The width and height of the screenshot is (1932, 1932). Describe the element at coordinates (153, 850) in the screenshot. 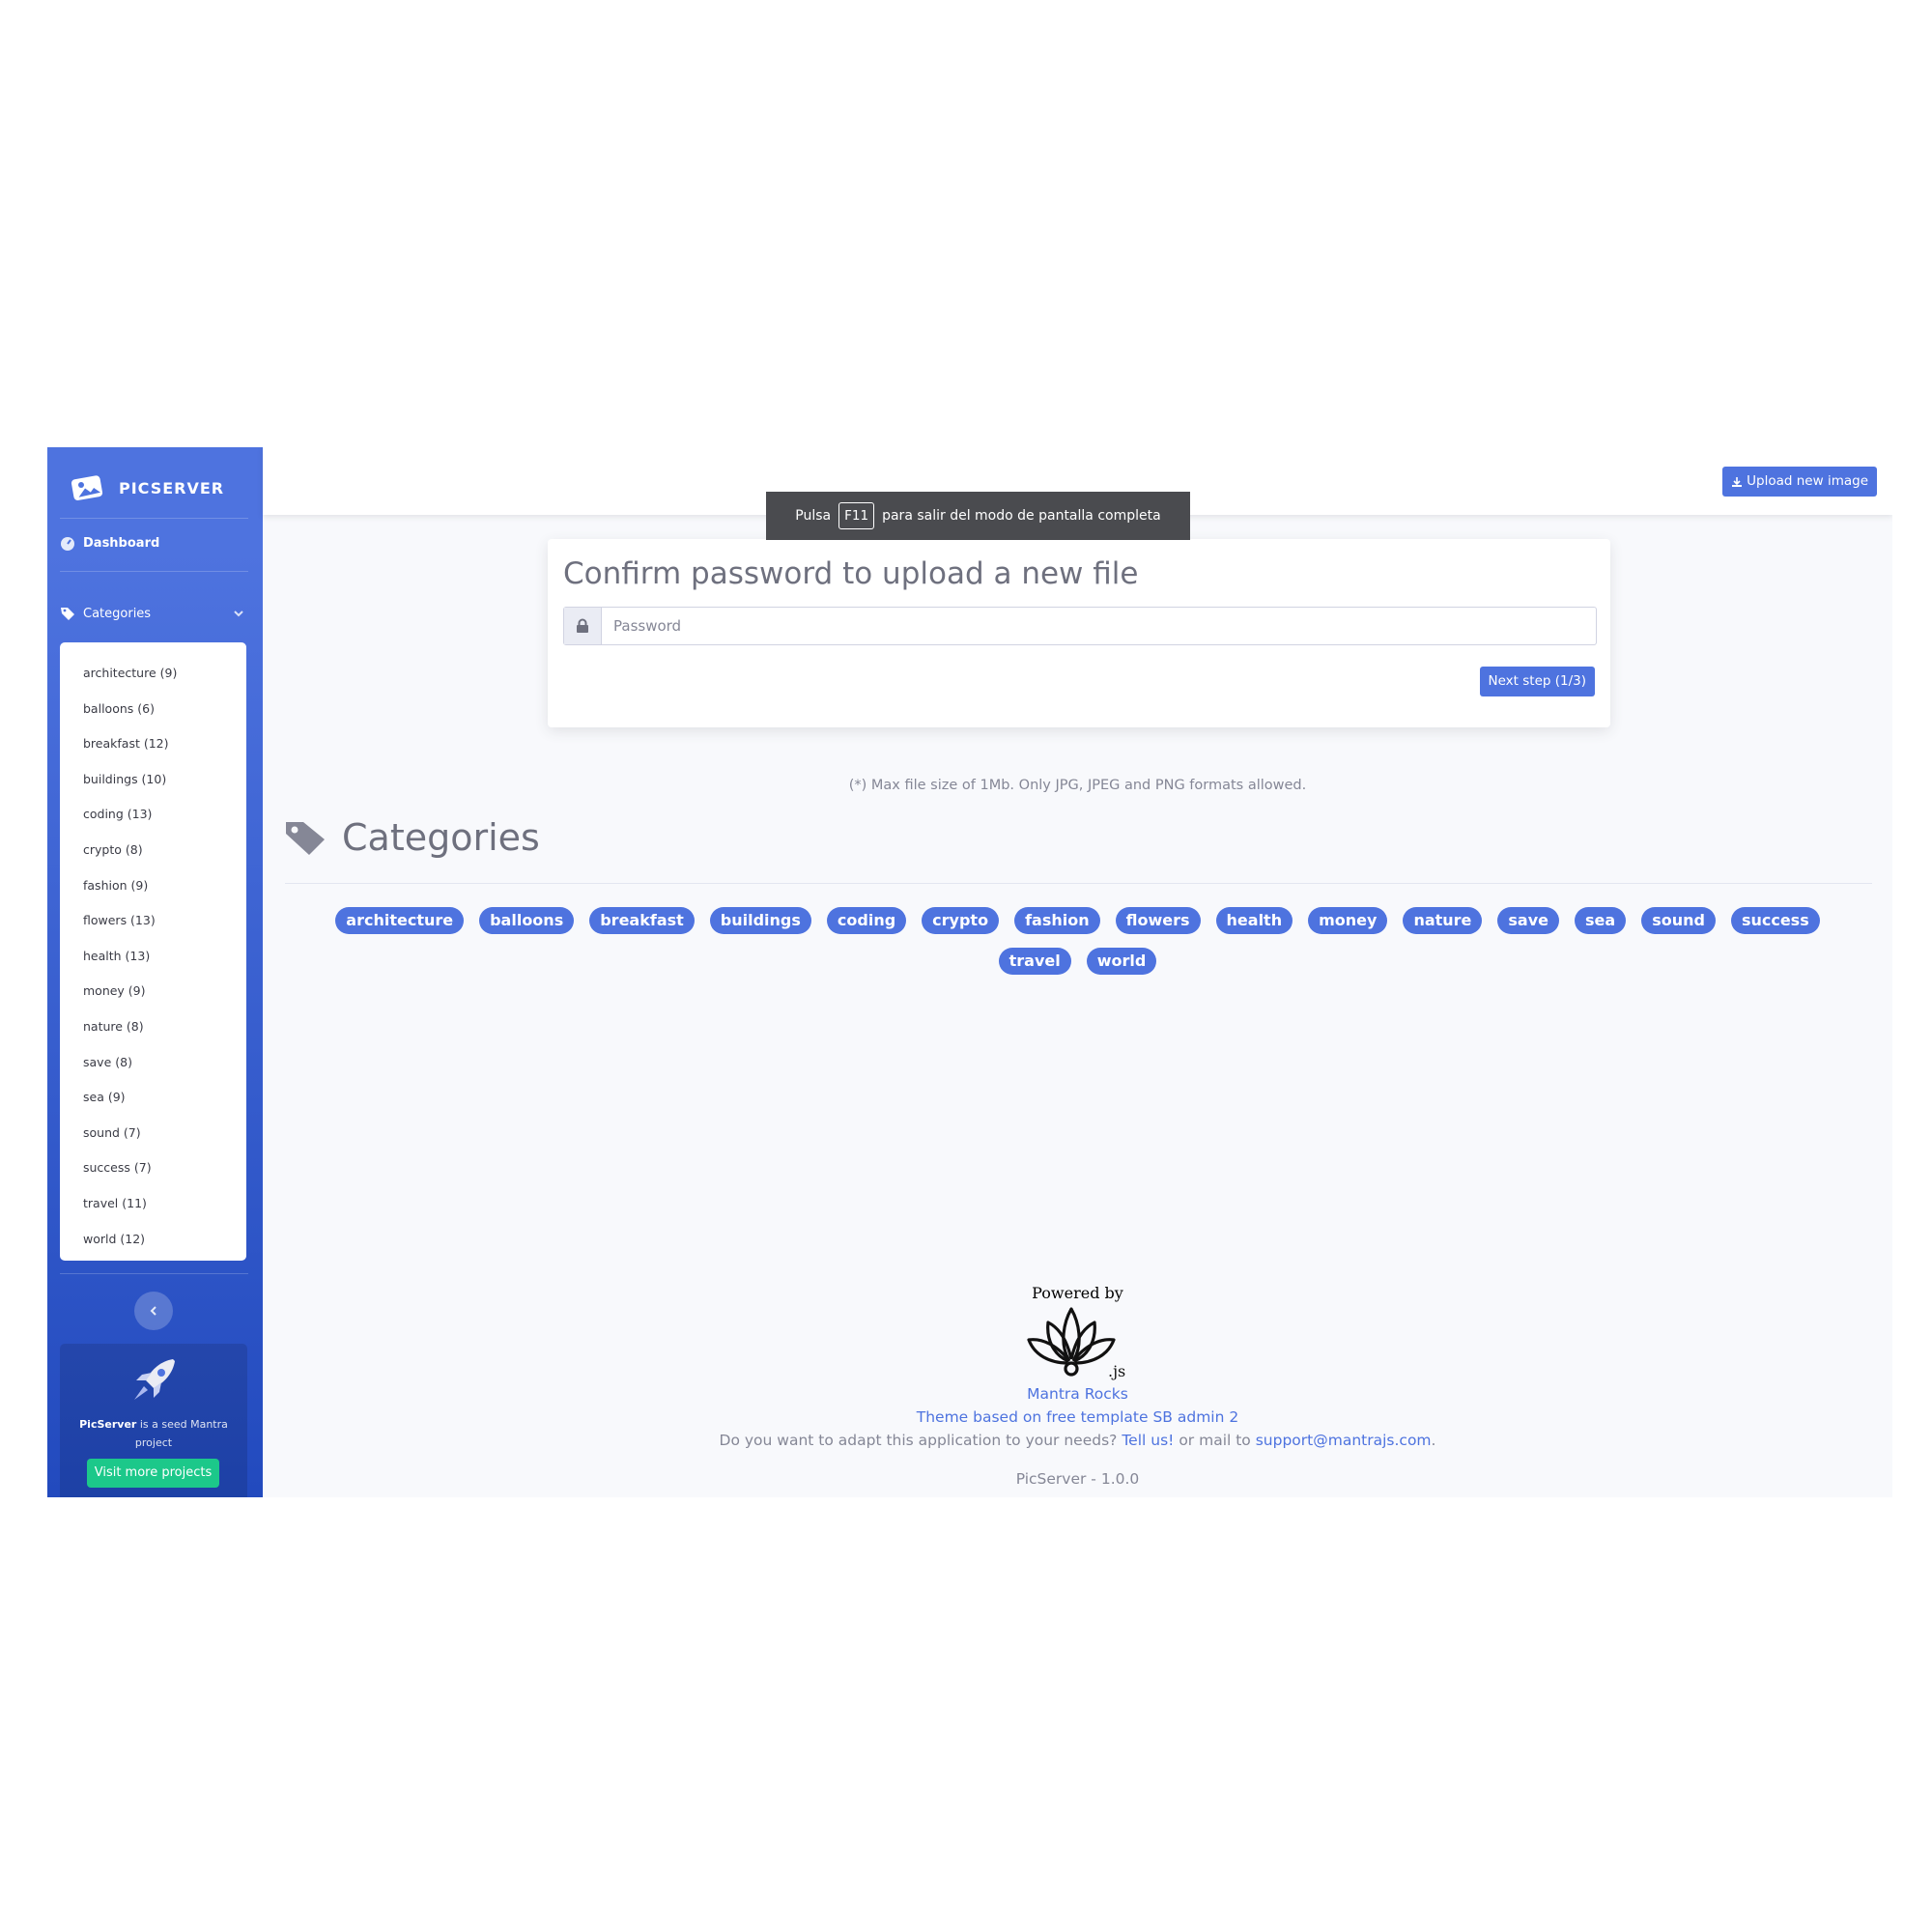

I see `sidebar-category-item: crypto (8)` at that location.